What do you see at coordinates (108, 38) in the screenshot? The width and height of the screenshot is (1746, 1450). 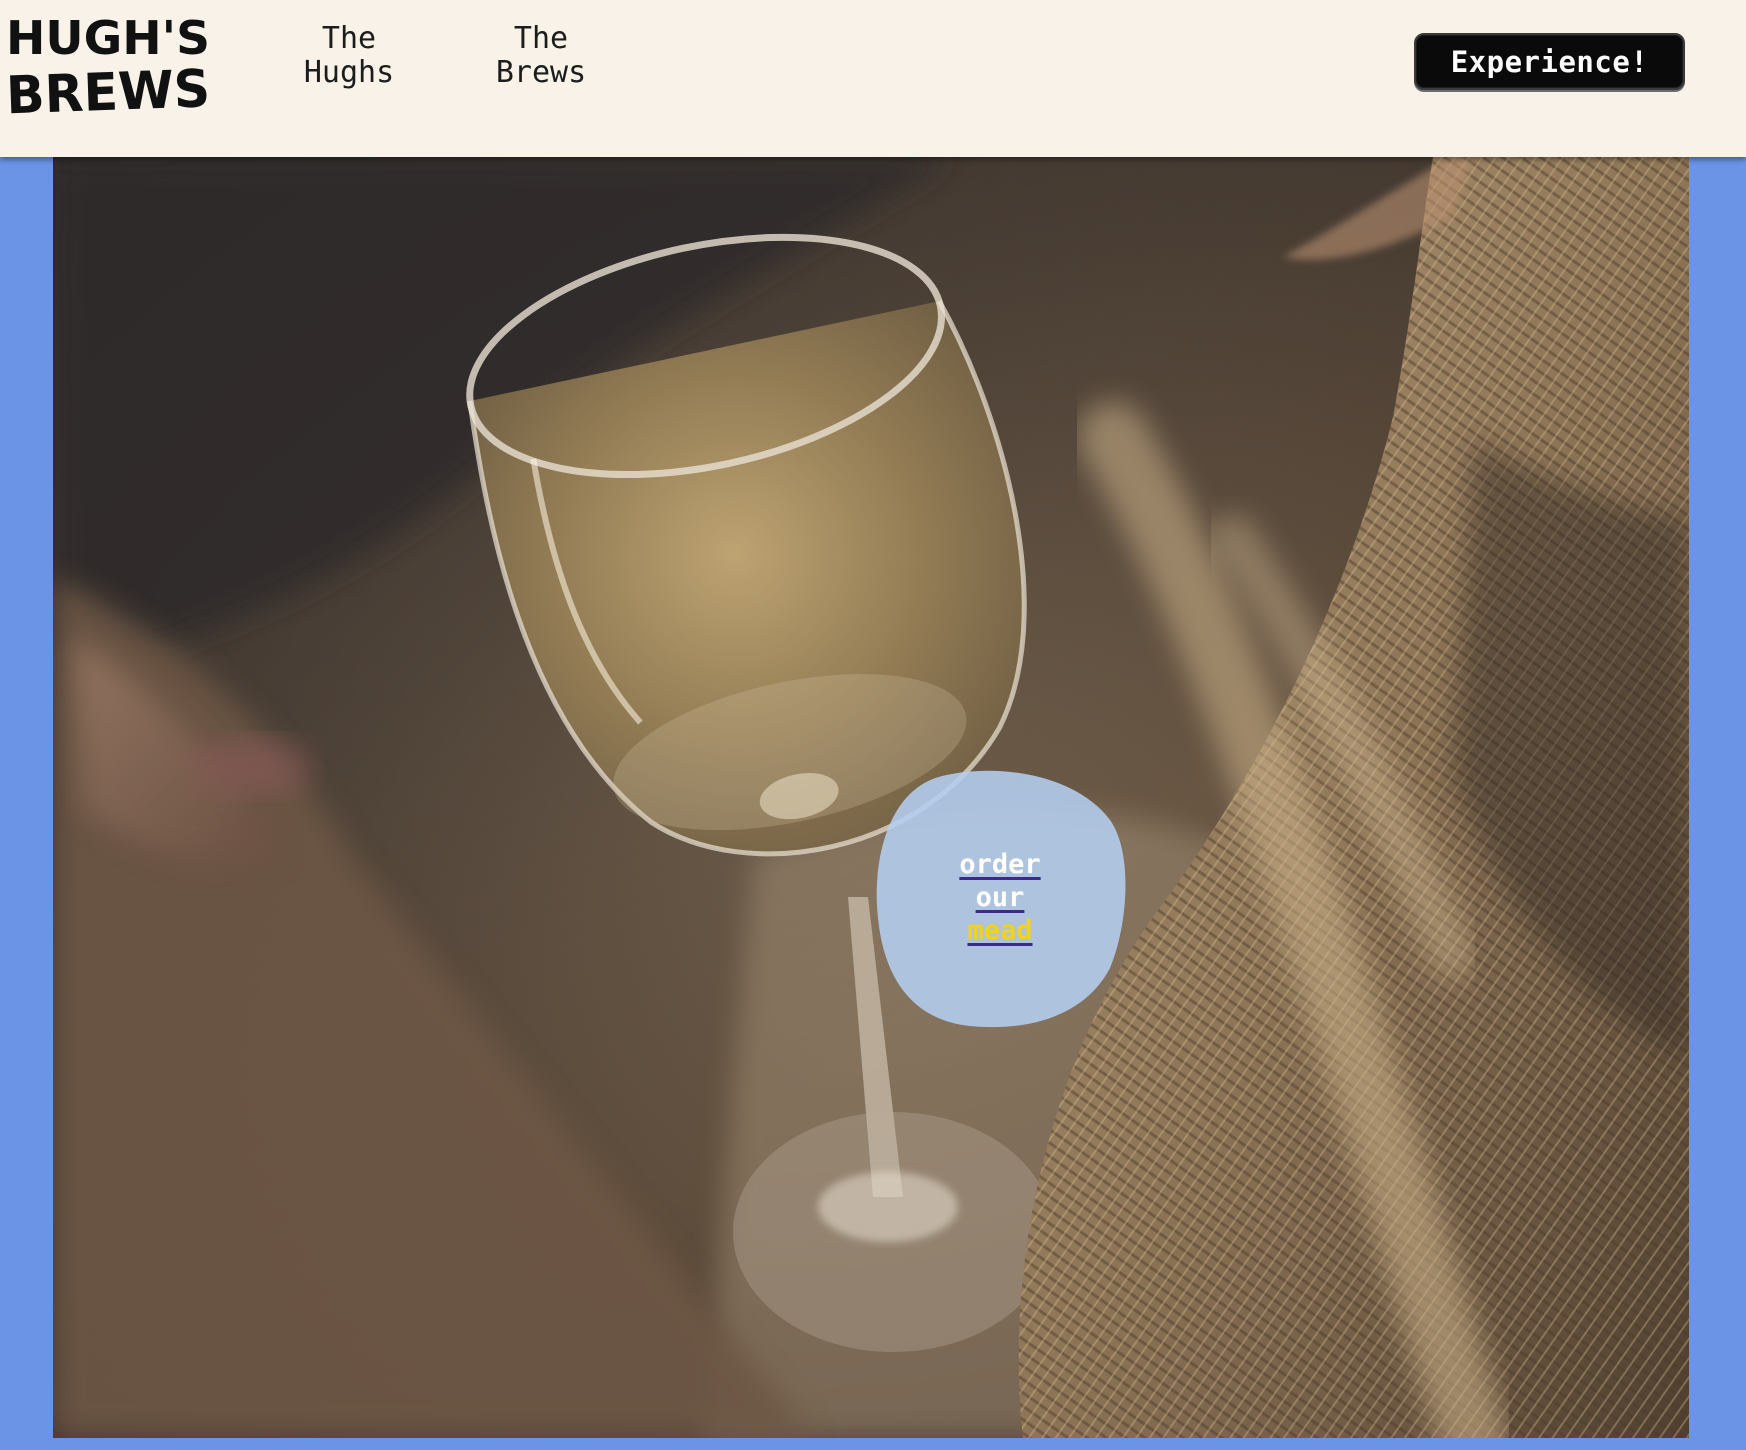 I see `logo-line-1: HUGH'S` at bounding box center [108, 38].